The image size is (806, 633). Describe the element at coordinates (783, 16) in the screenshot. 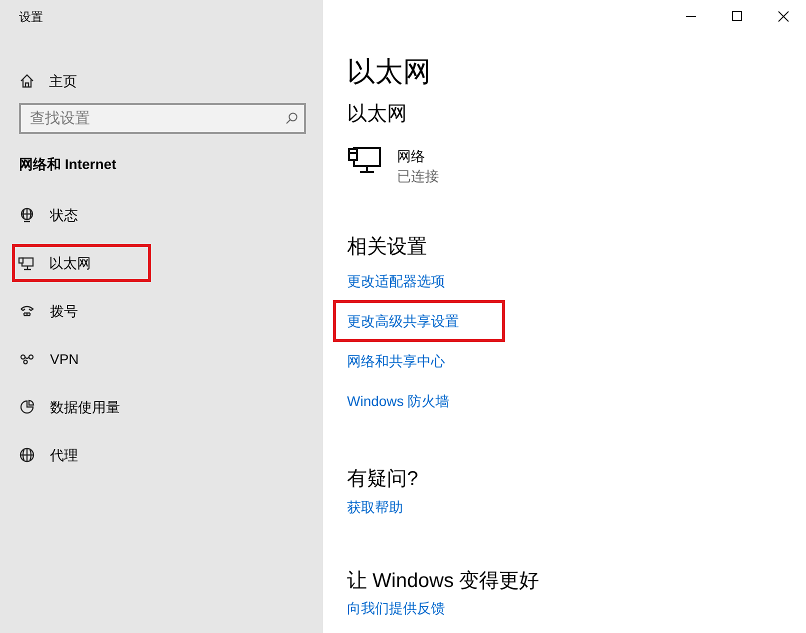

I see `close-icon` at that location.